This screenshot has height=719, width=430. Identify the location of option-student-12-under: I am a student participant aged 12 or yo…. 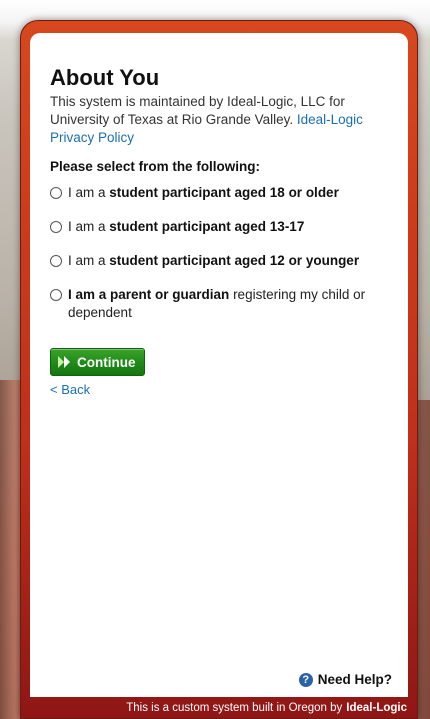
(219, 261).